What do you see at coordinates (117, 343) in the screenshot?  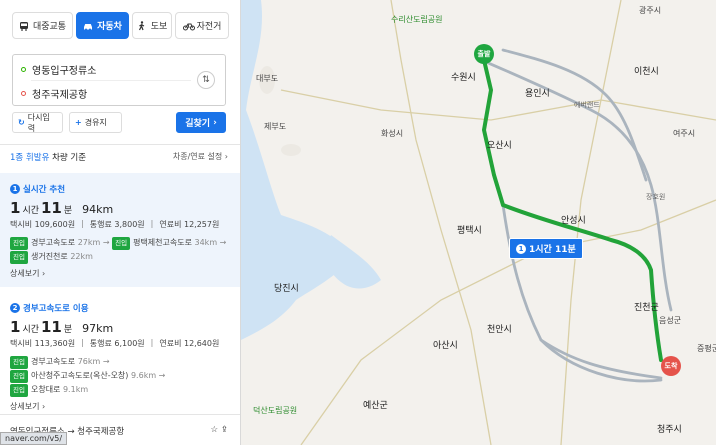 I see `toll-fee: 통행료 6,100원` at bounding box center [117, 343].